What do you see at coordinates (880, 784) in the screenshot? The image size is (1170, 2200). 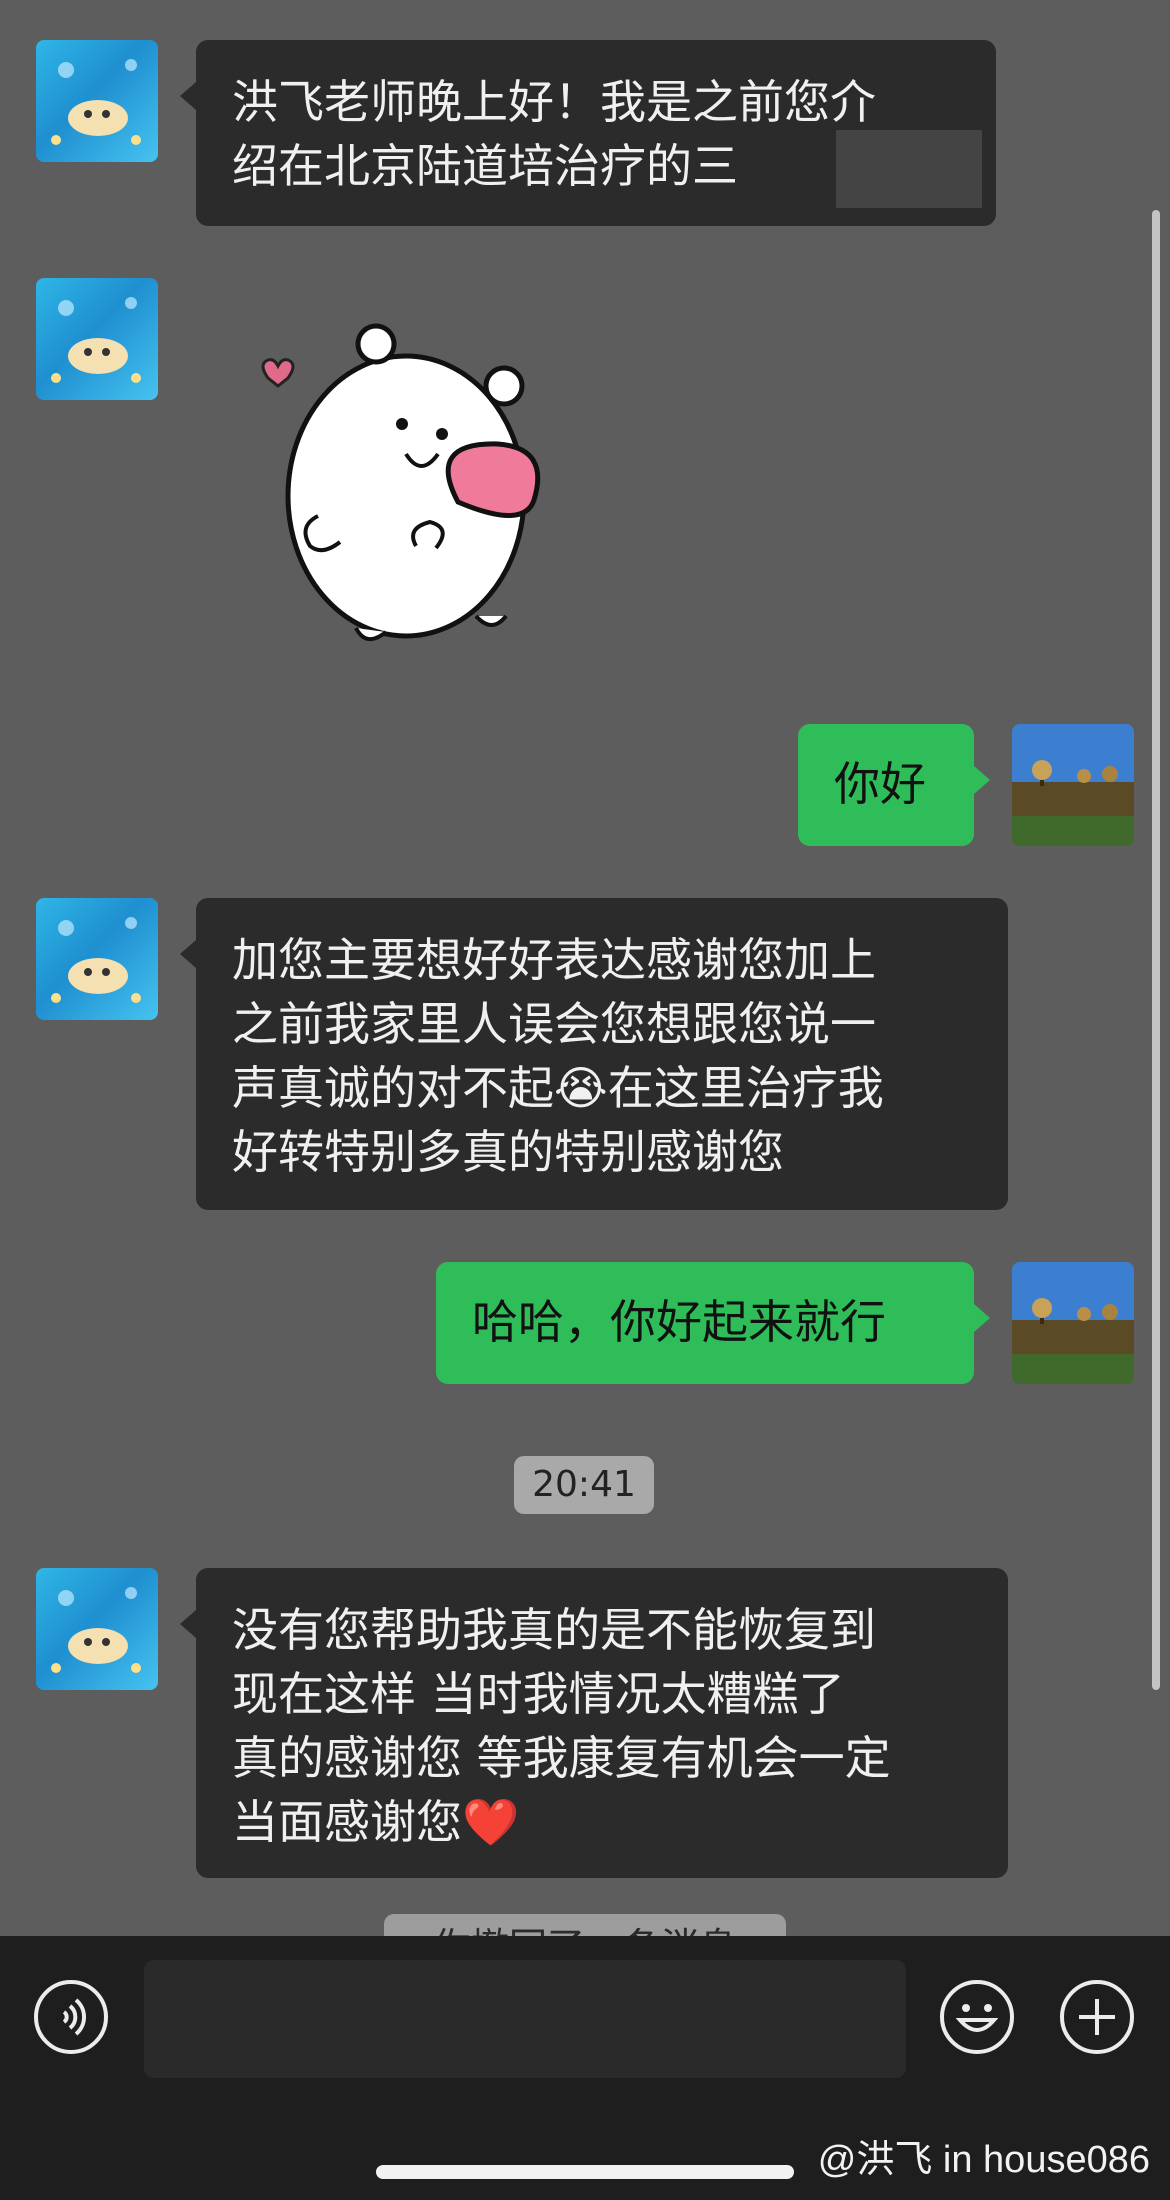 I see `message-text: 你好` at bounding box center [880, 784].